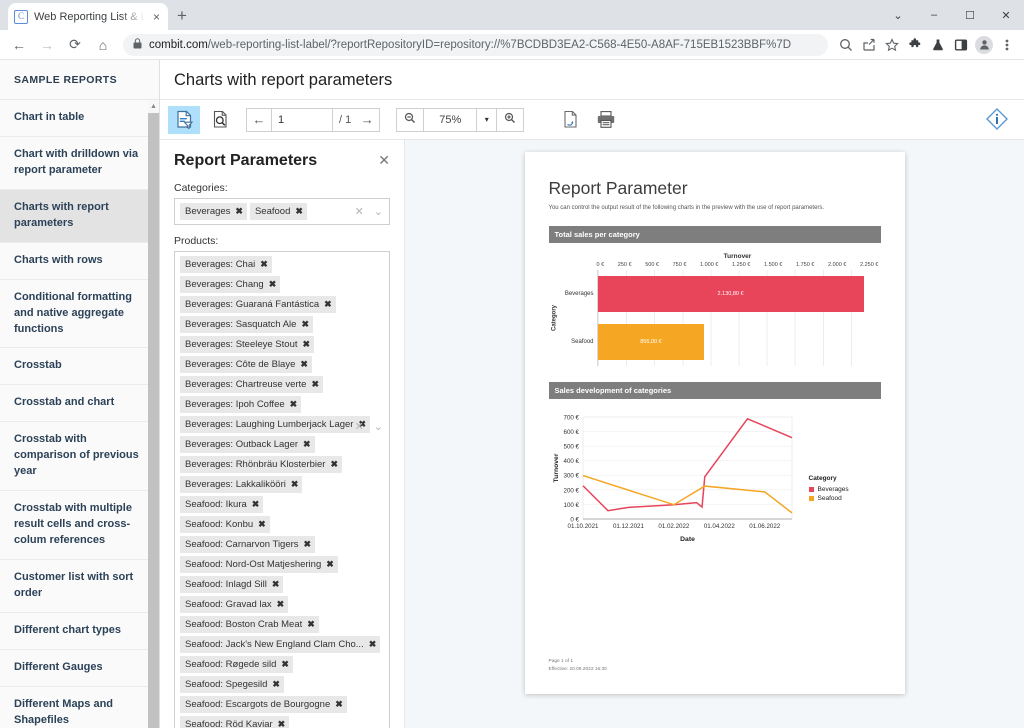 The image size is (1024, 728). Describe the element at coordinates (234, 604) in the screenshot. I see `chip: Seafood: Gravad lax ✖` at that location.